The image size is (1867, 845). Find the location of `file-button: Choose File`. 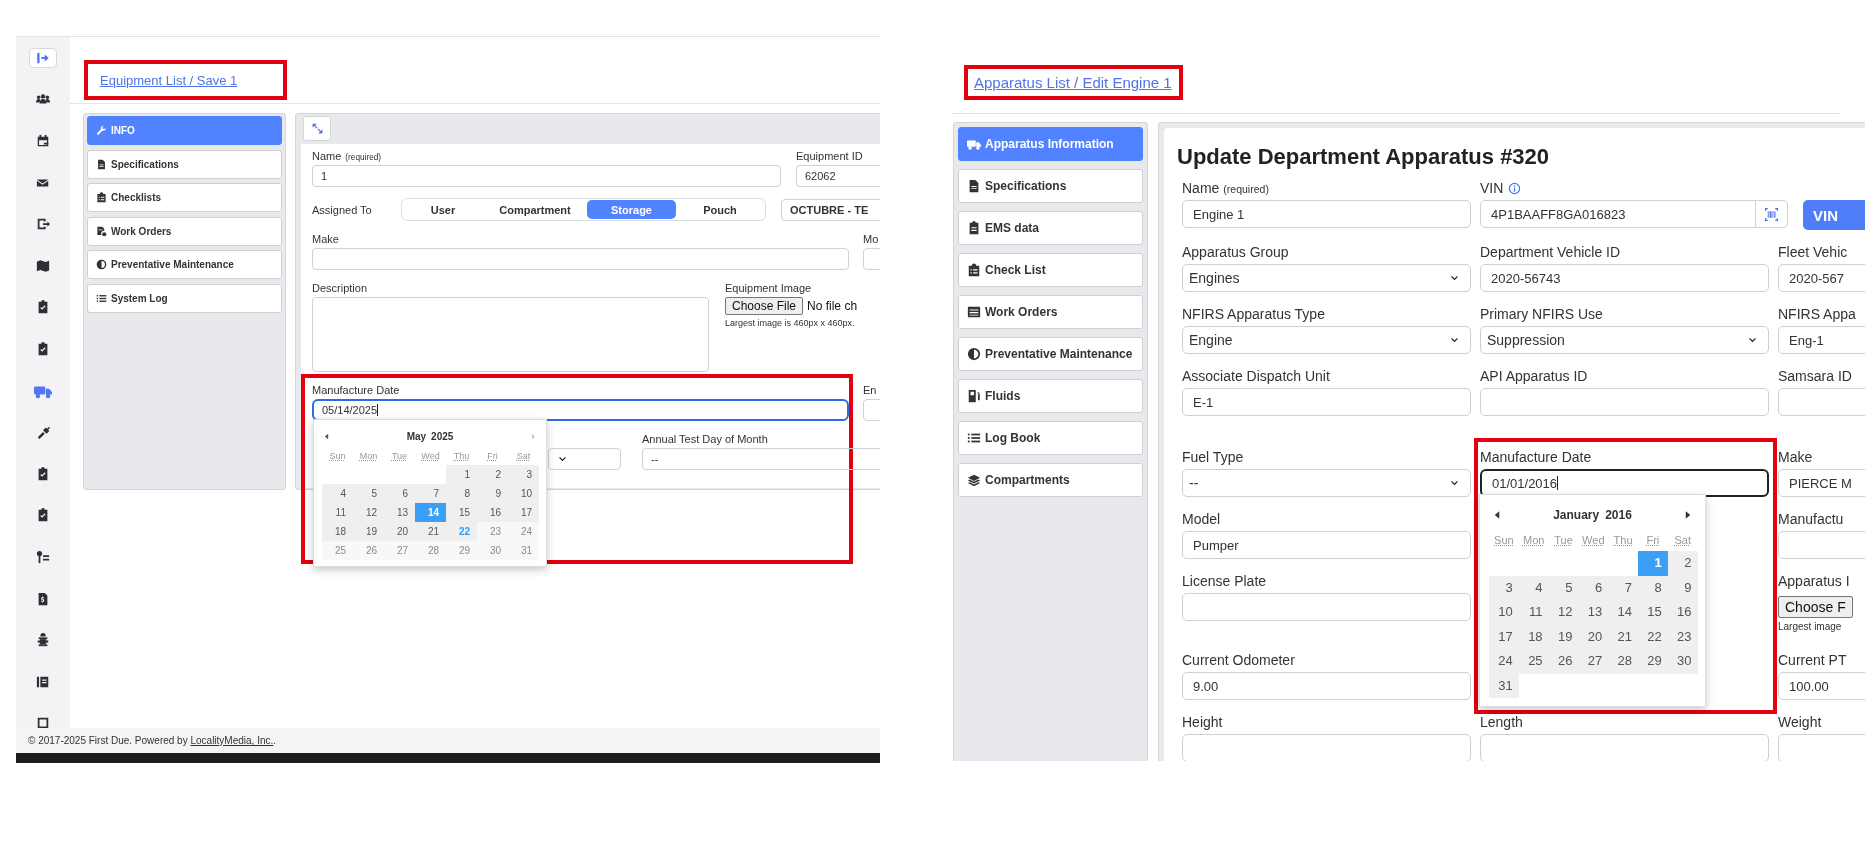

file-button: Choose File is located at coordinates (764, 306).